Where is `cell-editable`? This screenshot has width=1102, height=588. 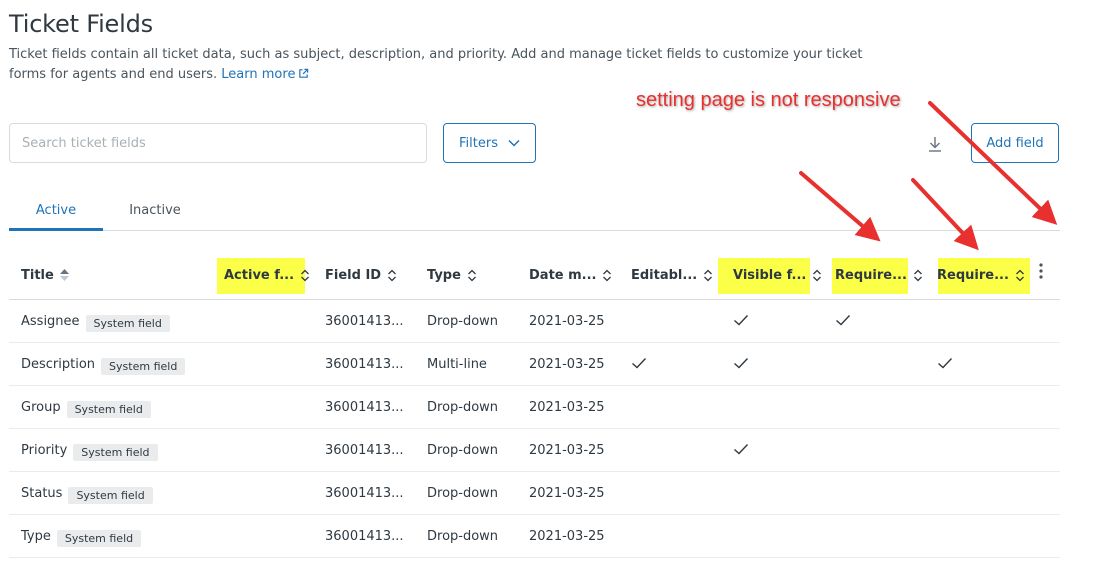
cell-editable is located at coordinates (639, 364).